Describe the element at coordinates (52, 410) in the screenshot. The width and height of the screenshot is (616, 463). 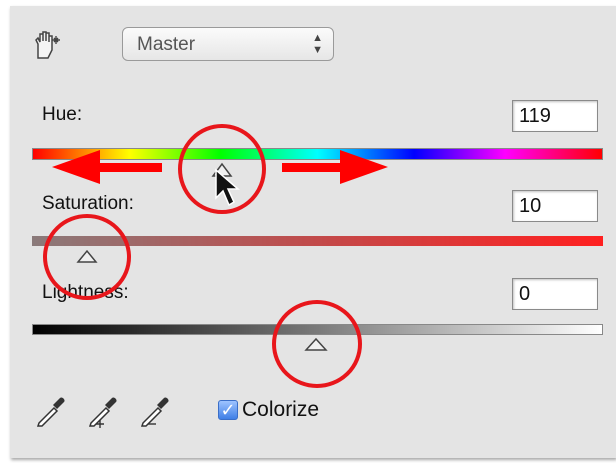
I see `eyedropper-icon` at that location.